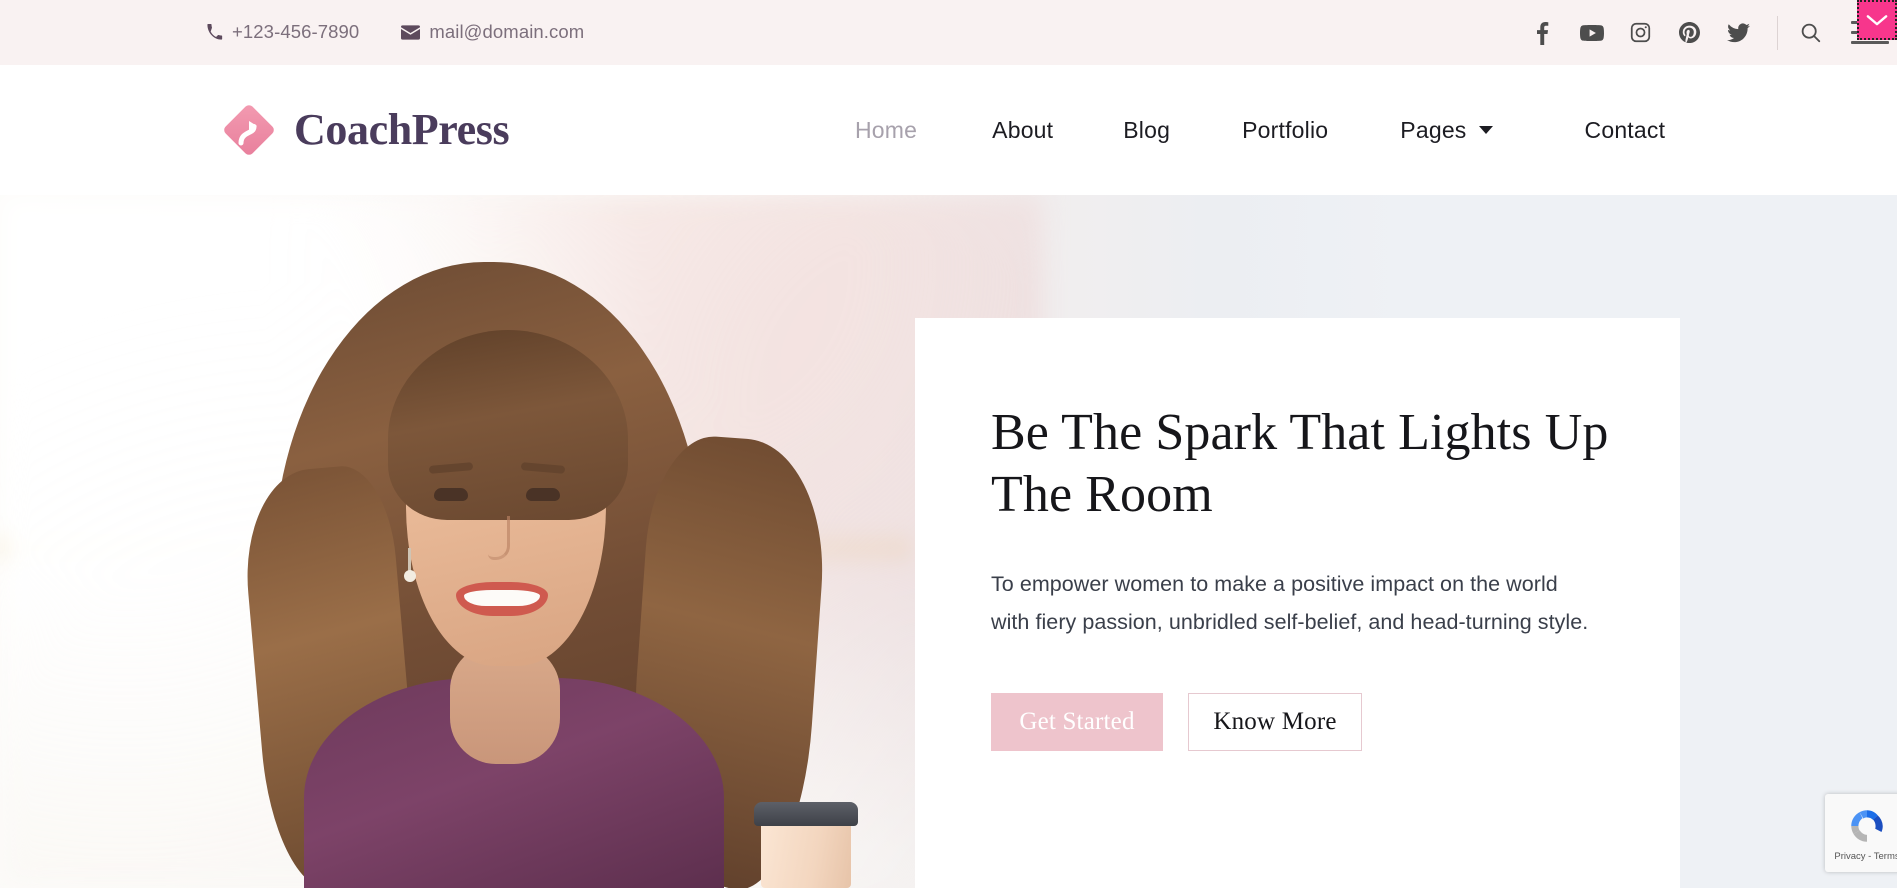  Describe the element at coordinates (806, 814) in the screenshot. I see `cup-lid` at that location.